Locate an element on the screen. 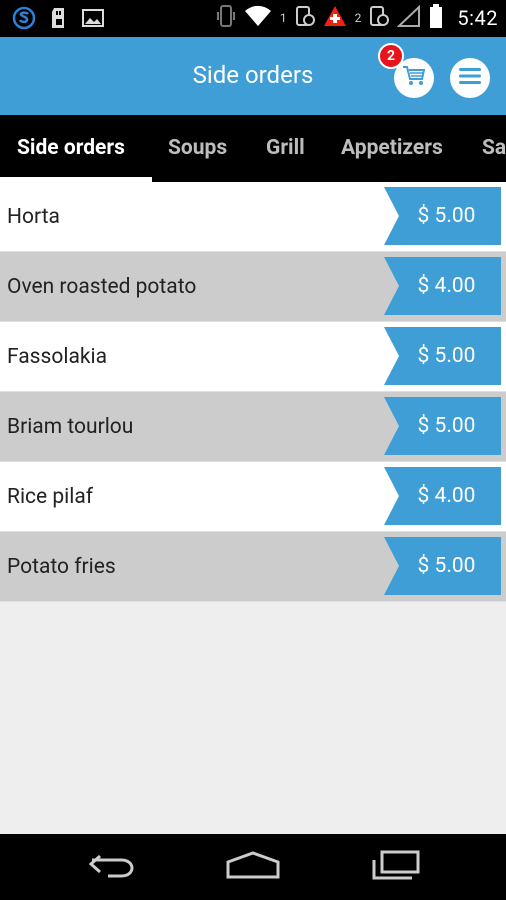 Image resolution: width=506 pixels, height=900 pixels. hamburger-icon is located at coordinates (470, 78).